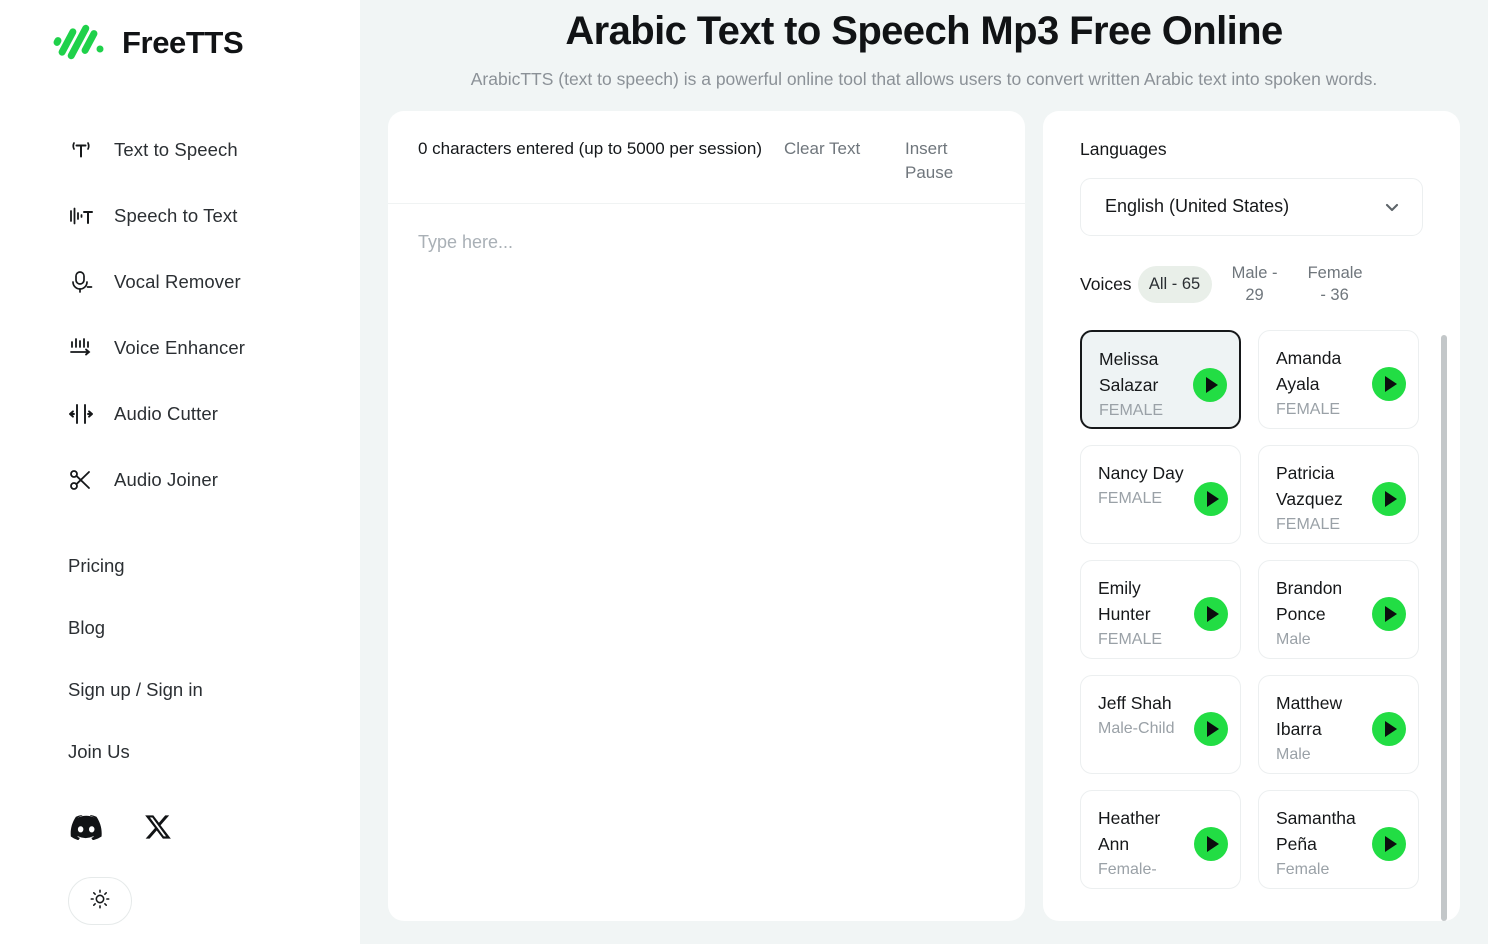 The height and width of the screenshot is (944, 1488). I want to click on voice-card: Jeff Shah Male-Child, so click(1160, 724).